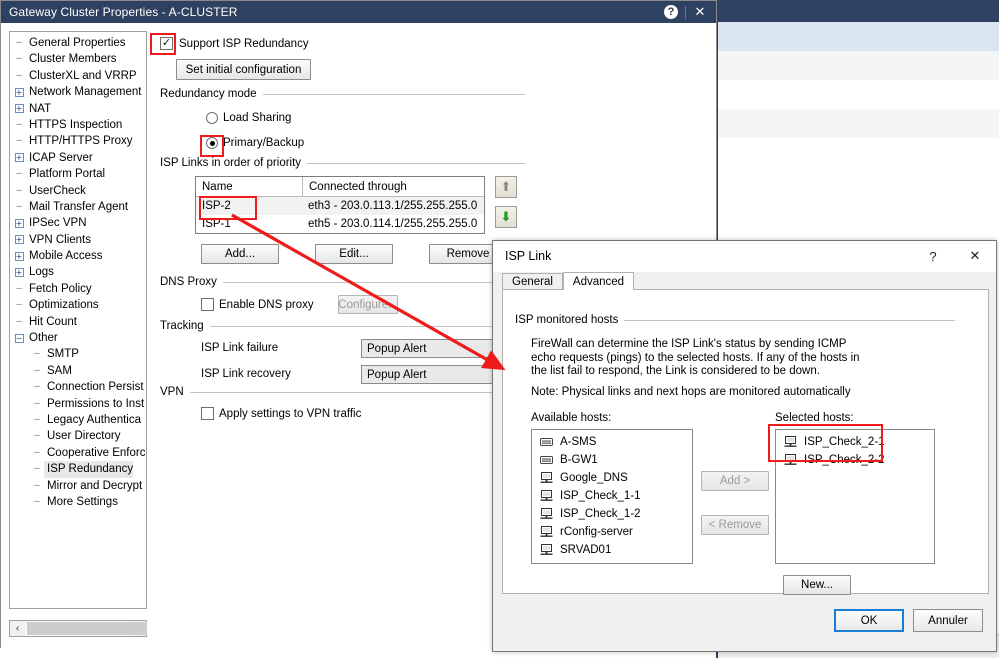  I want to click on move-down-button: ⬇, so click(506, 217).